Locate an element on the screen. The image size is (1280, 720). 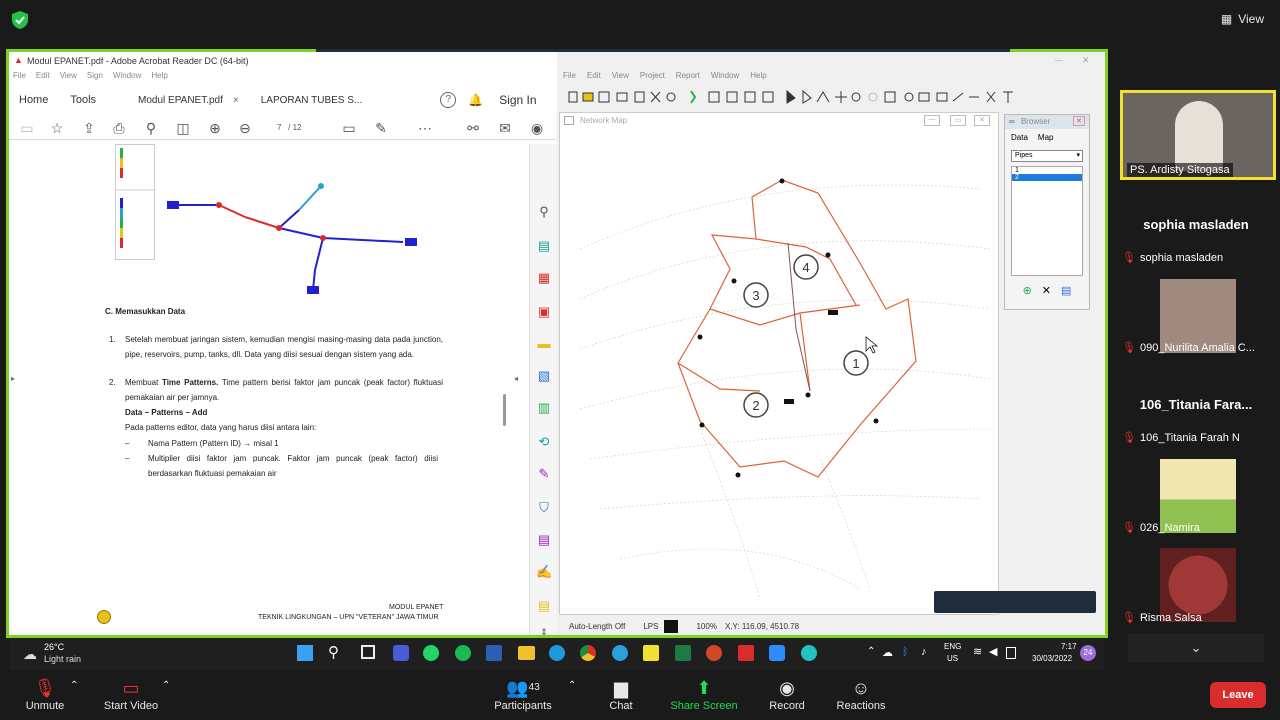
epa-menu-file: File is located at coordinates (569, 78).